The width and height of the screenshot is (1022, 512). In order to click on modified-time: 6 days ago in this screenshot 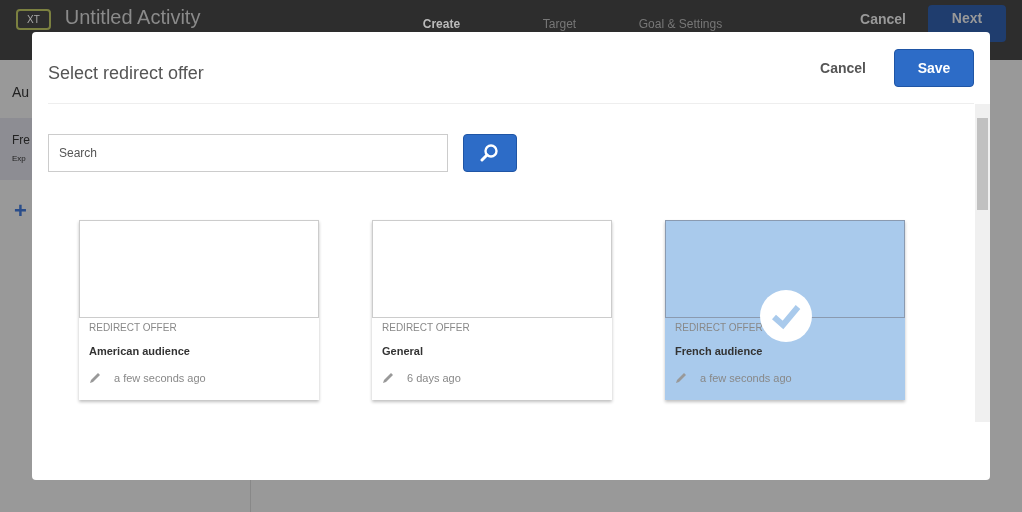, I will do `click(434, 377)`.